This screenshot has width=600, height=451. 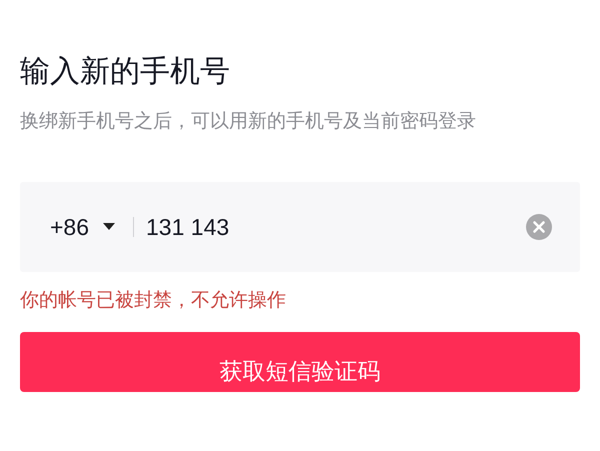 I want to click on get-code-button: 获取短信验证码, so click(x=300, y=362).